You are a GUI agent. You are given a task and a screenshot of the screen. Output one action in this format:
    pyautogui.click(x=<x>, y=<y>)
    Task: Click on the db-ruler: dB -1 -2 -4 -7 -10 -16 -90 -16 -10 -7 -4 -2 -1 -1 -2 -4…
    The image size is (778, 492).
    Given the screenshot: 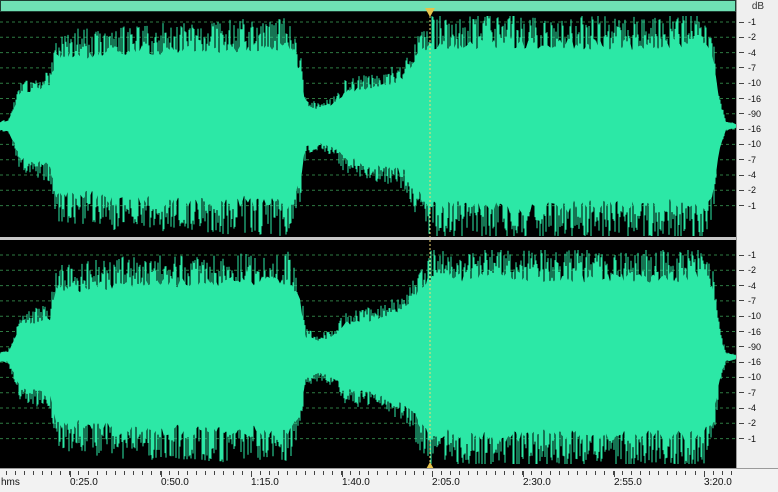 What is the action you would take?
    pyautogui.click(x=757, y=234)
    